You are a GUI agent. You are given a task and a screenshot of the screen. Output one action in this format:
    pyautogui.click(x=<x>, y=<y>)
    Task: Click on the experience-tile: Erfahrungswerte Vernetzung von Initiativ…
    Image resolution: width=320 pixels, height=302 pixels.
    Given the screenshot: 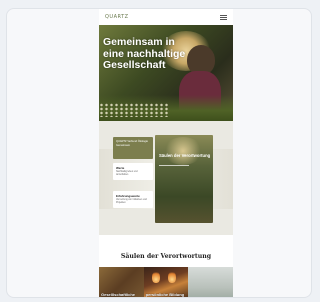 What is the action you would take?
    pyautogui.click(x=133, y=199)
    